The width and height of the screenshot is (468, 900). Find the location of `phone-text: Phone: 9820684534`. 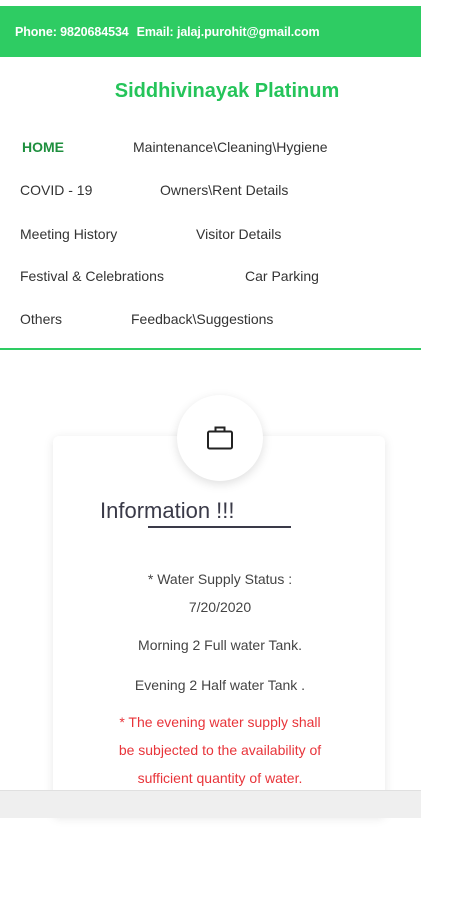

phone-text: Phone: 9820684534 is located at coordinates (72, 32).